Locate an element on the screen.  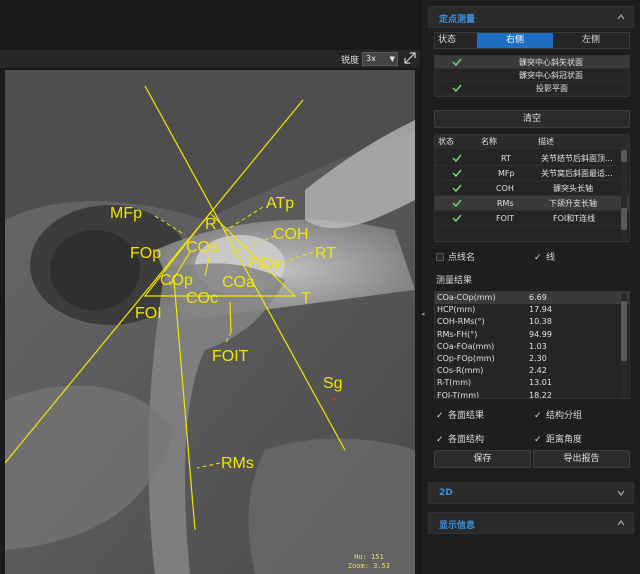
structure-desc: 髁突头长轴 is located at coordinates (573, 188).